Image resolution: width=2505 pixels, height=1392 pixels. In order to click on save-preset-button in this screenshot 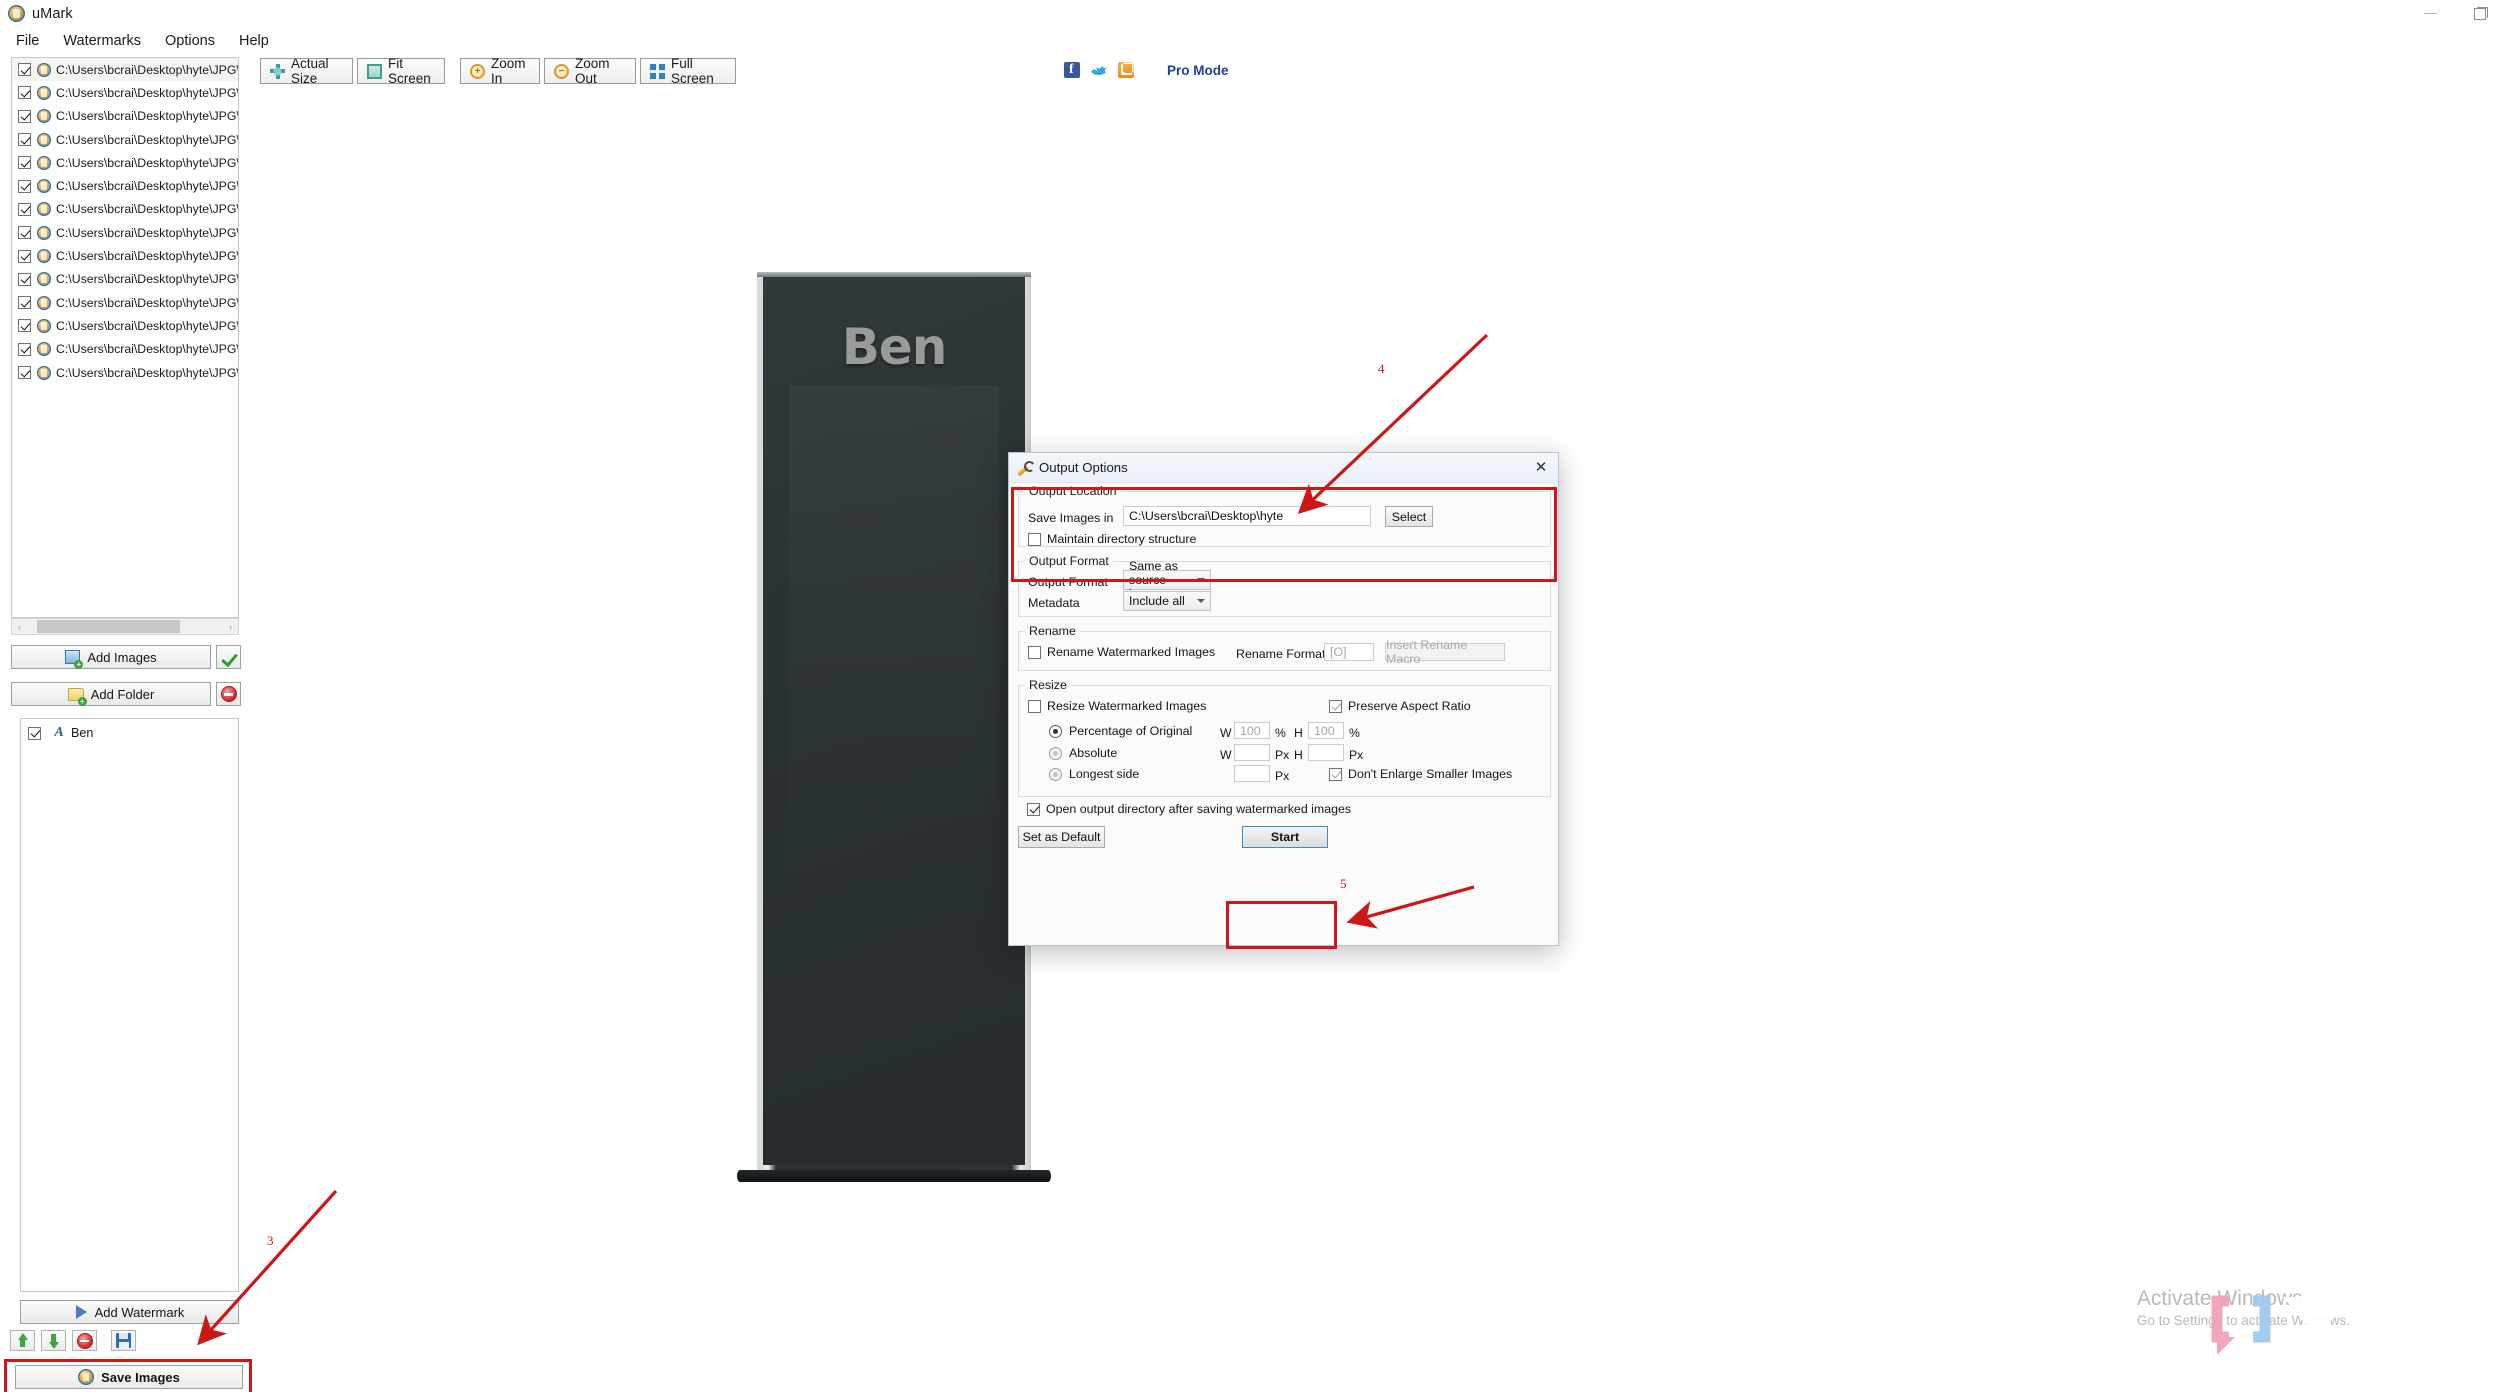, I will do `click(123, 1340)`.